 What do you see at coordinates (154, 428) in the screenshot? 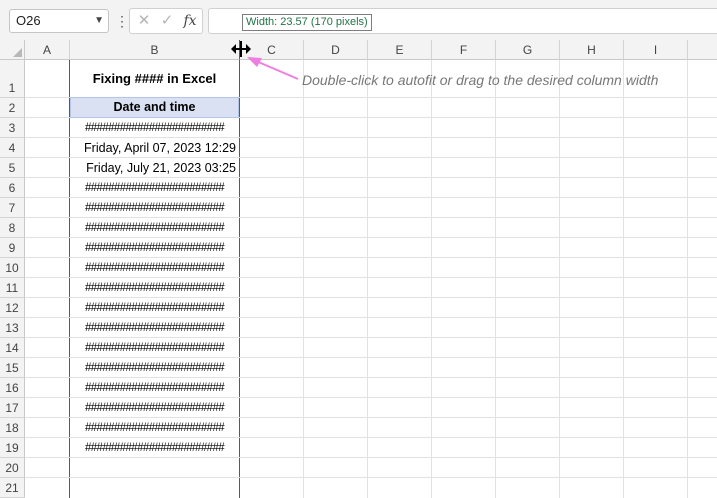
I see `cell-b18: ########################` at bounding box center [154, 428].